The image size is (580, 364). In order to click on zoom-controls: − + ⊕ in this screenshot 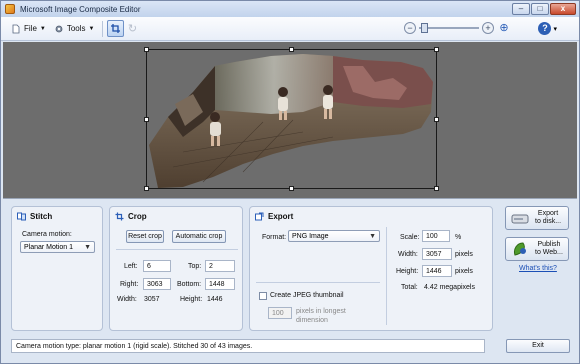, I will do `click(457, 28)`.